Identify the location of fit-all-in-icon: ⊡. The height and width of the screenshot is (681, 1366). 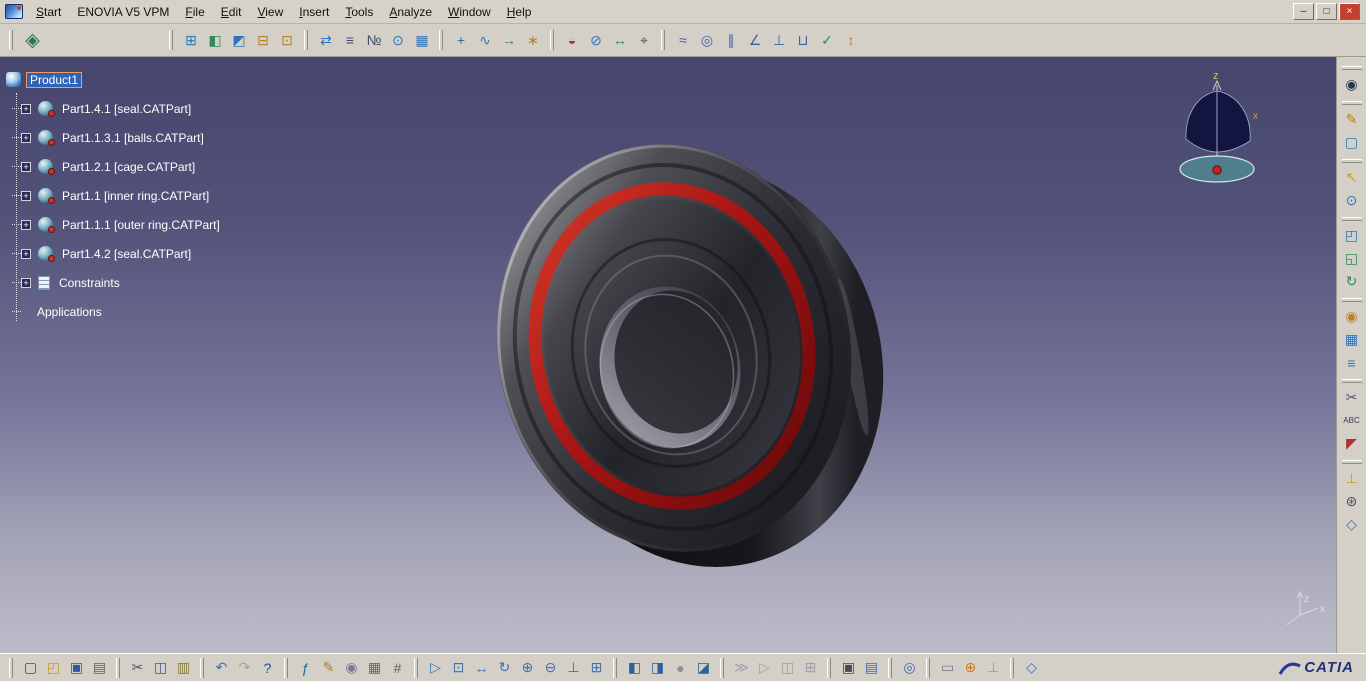
(458, 667).